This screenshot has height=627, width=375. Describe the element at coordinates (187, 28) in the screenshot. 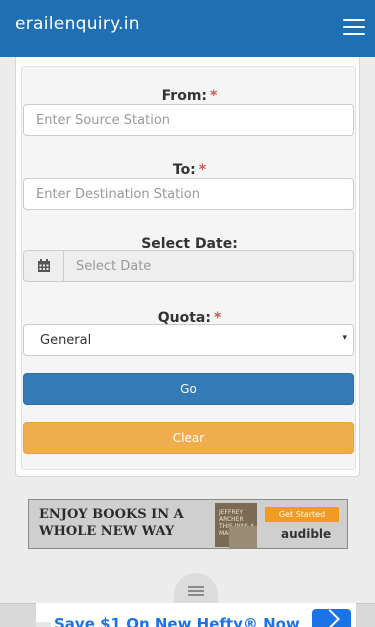

I see `navbar: erailenquiry.in` at that location.